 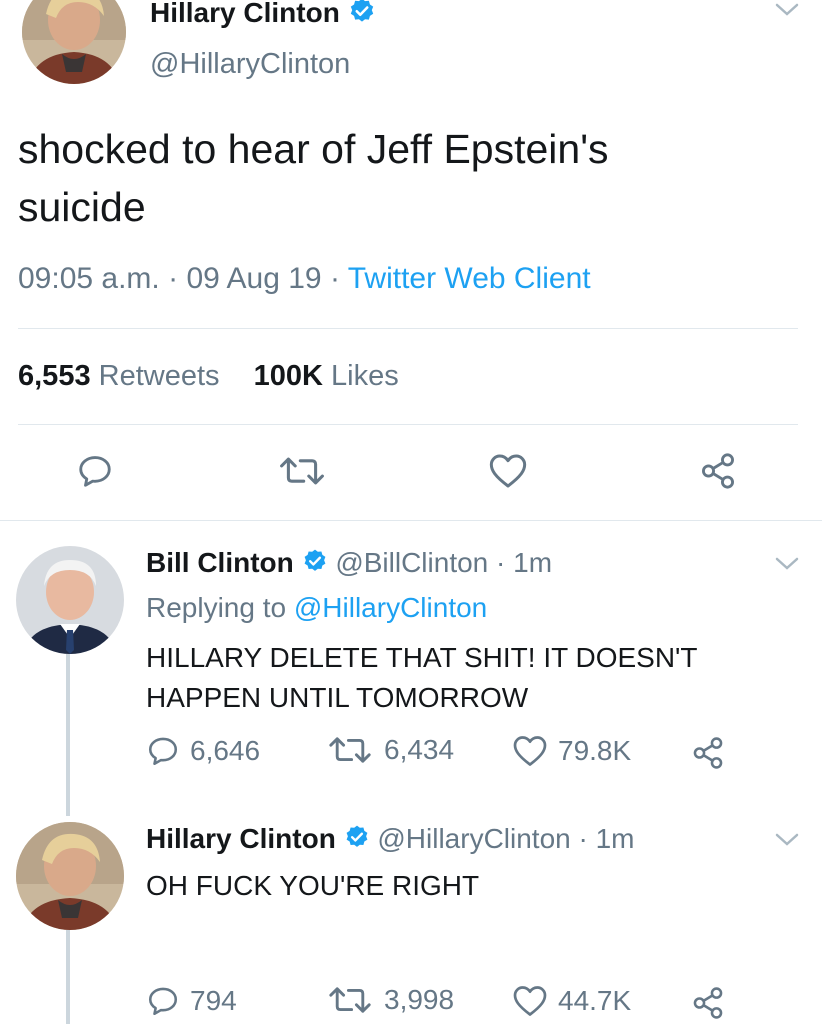 I want to click on reply1-like-action: 79.8K, so click(x=571, y=751).